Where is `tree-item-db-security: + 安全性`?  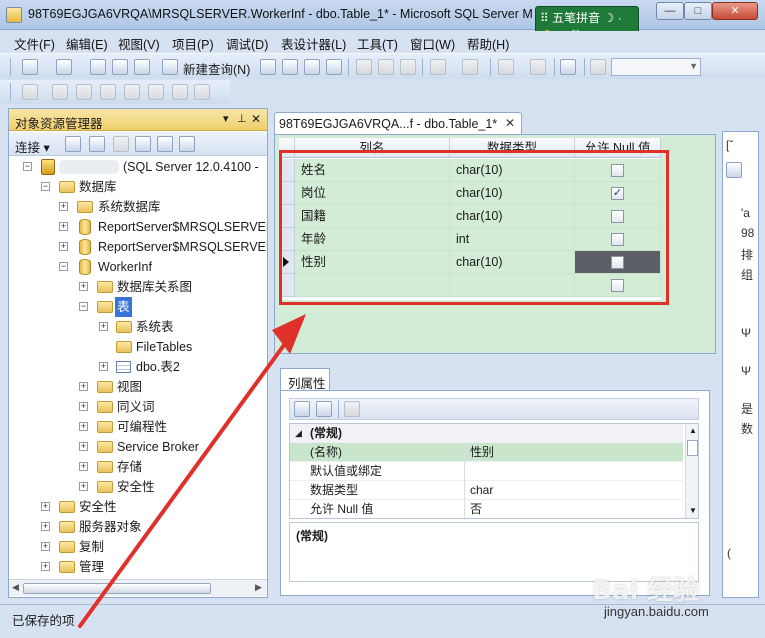
tree-item-db-security: + 安全性 is located at coordinates (138, 487).